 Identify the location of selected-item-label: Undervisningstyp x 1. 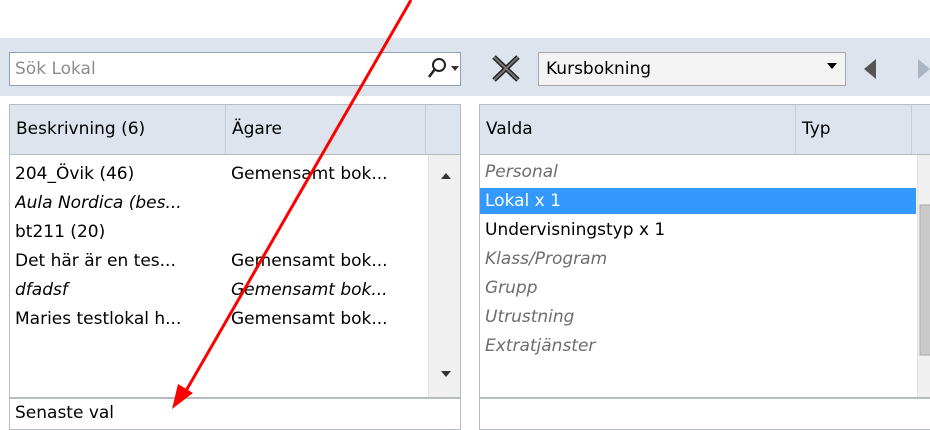
(575, 230).